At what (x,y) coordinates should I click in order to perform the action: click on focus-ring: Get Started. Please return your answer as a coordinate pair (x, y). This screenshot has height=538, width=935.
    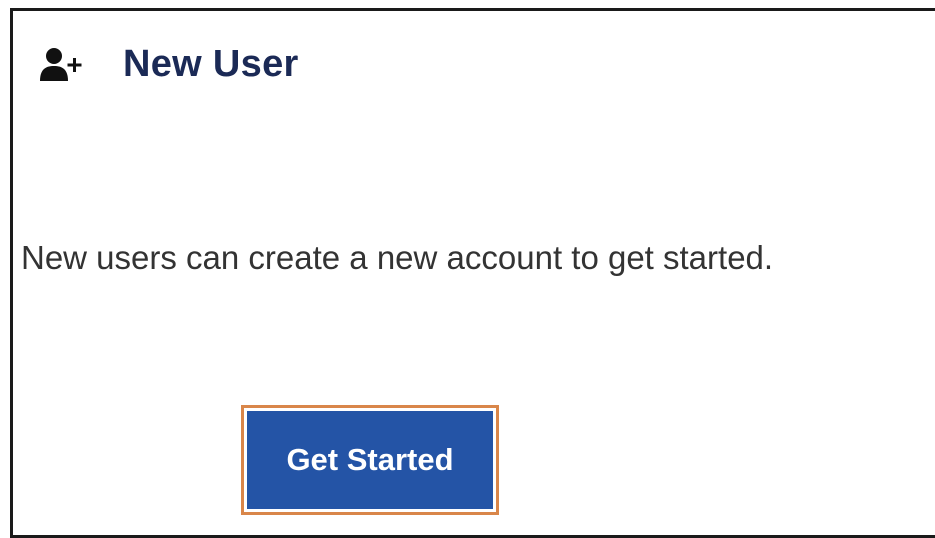
    Looking at the image, I should click on (370, 460).